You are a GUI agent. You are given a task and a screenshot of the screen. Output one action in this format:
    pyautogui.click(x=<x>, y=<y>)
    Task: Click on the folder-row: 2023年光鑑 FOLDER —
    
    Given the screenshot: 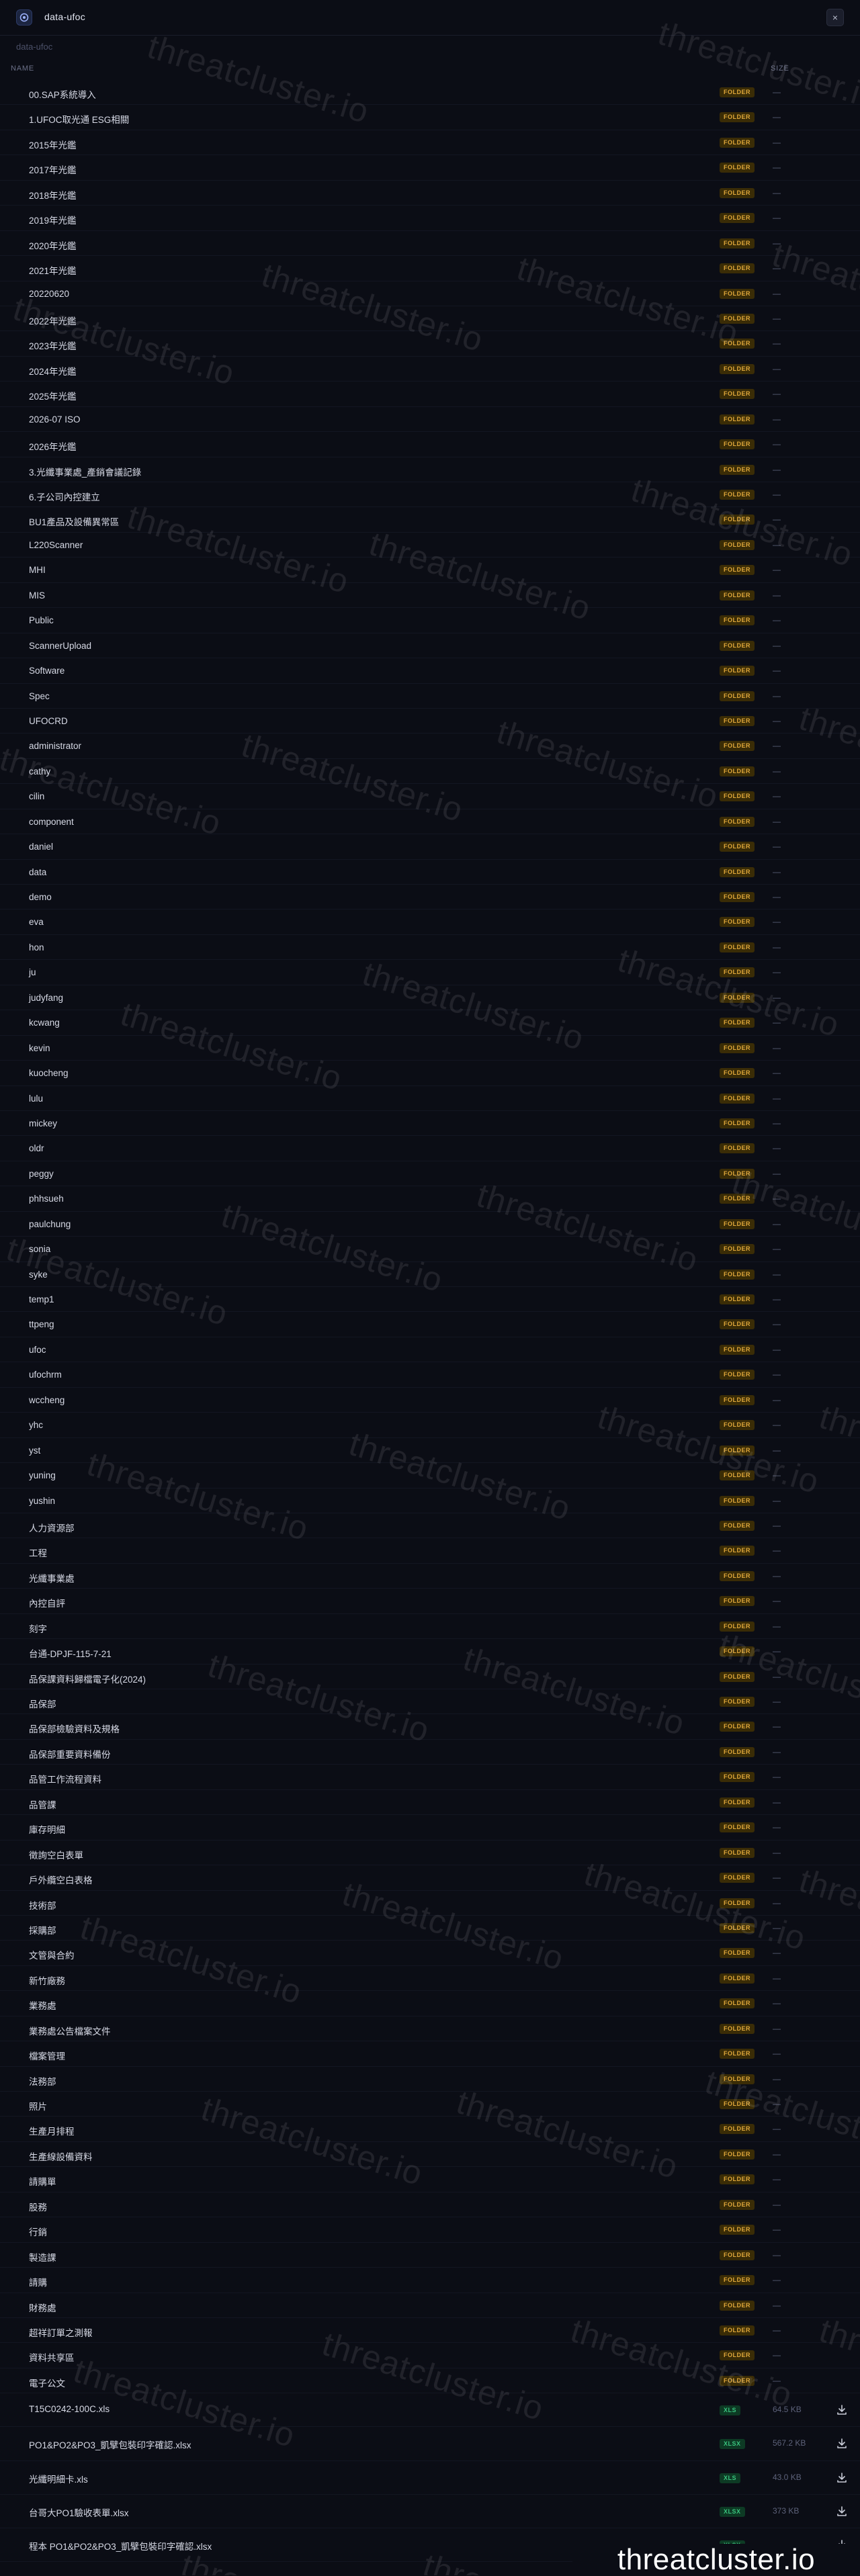 What is the action you would take?
    pyautogui.click(x=430, y=344)
    